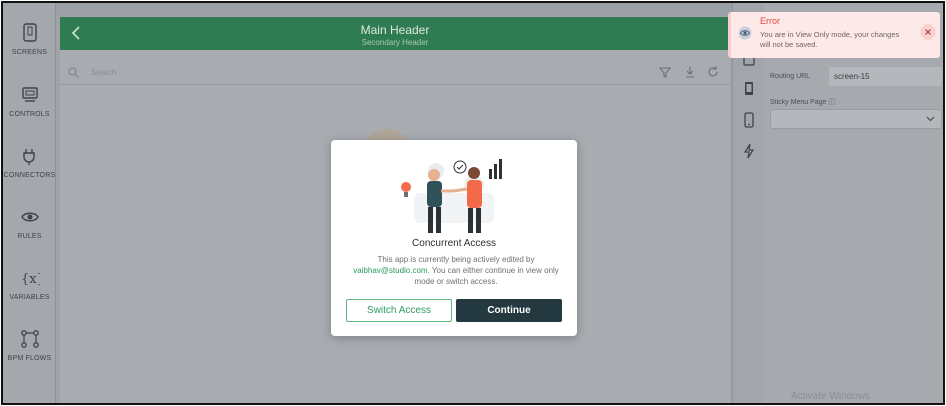  Describe the element at coordinates (29, 52) in the screenshot. I see `sidebar-item-label: SCREENS` at that location.